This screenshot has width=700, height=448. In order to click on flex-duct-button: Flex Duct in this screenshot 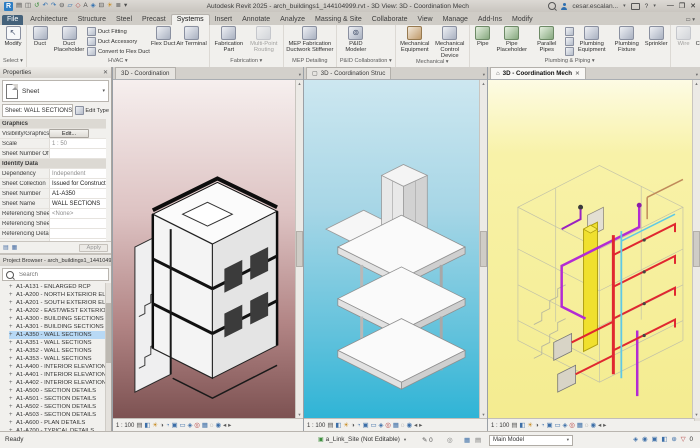, I will do `click(163, 36)`.